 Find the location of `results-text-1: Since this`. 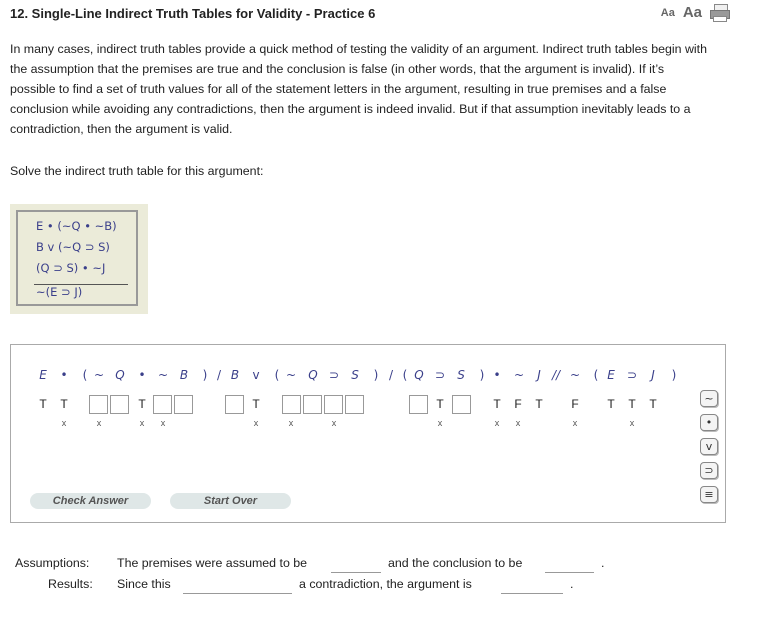

results-text-1: Since this is located at coordinates (144, 584).